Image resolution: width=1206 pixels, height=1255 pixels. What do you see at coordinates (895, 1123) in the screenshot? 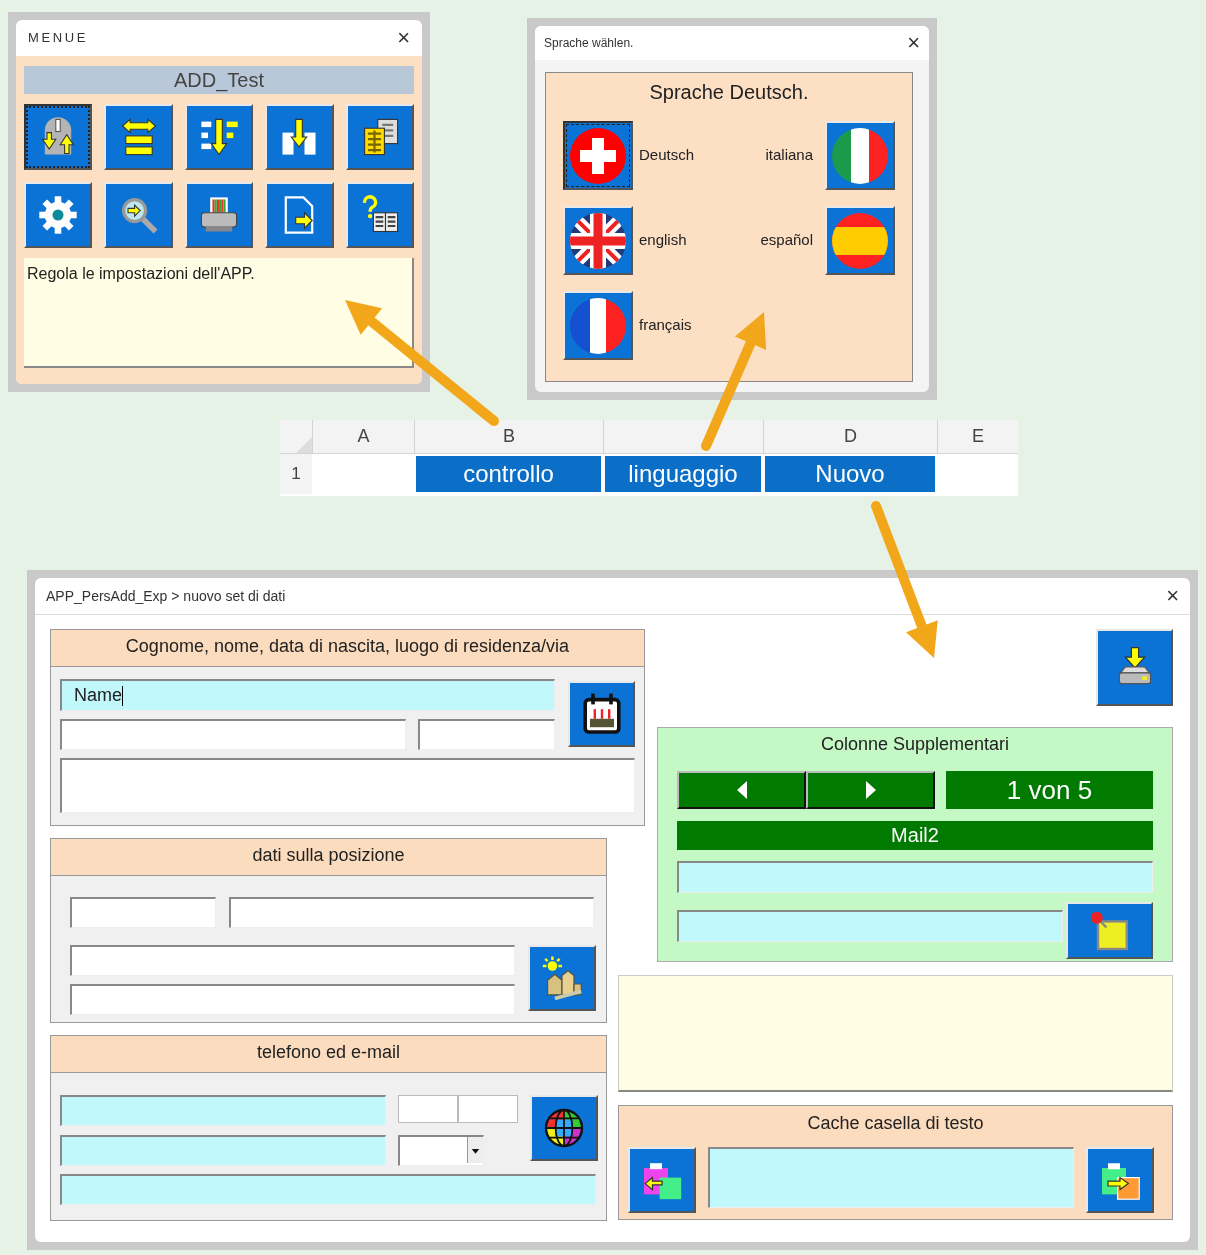
I see `section-heading: Cache casella di testo` at bounding box center [895, 1123].